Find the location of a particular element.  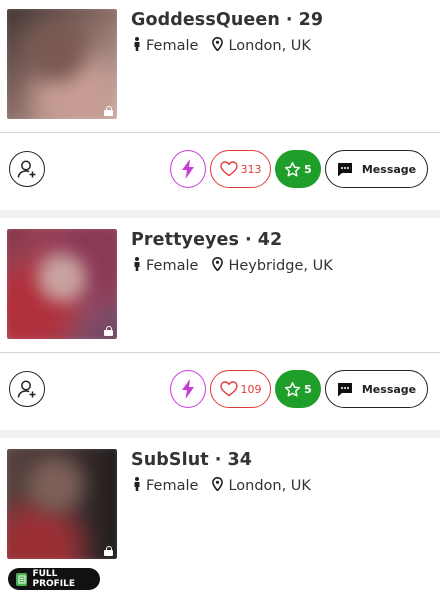

action-bar: 109 5 Message is located at coordinates (220, 389).